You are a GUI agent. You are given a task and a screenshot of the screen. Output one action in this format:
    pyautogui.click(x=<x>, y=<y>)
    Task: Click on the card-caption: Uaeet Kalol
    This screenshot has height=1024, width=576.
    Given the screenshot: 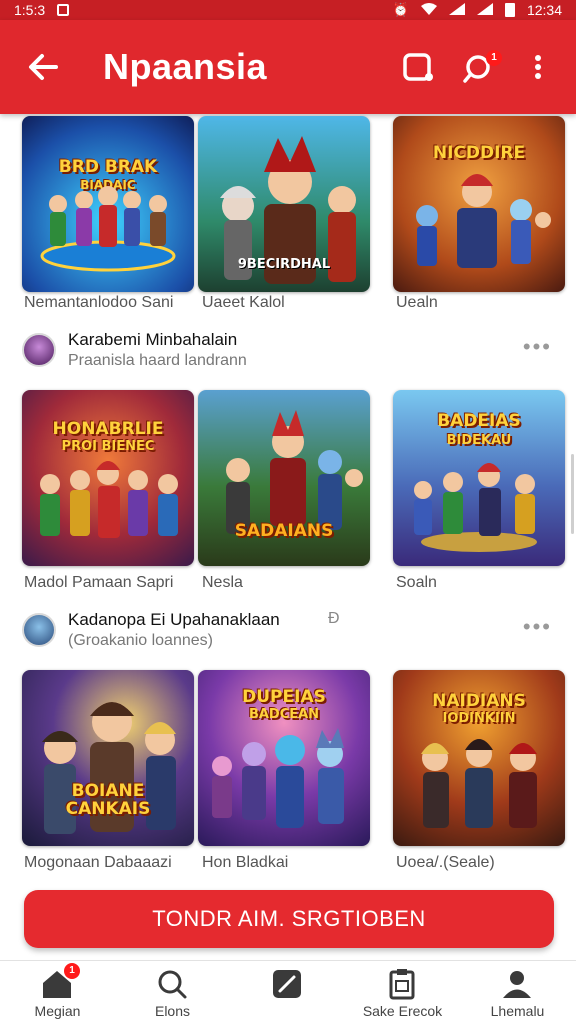 What is the action you would take?
    pyautogui.click(x=243, y=302)
    